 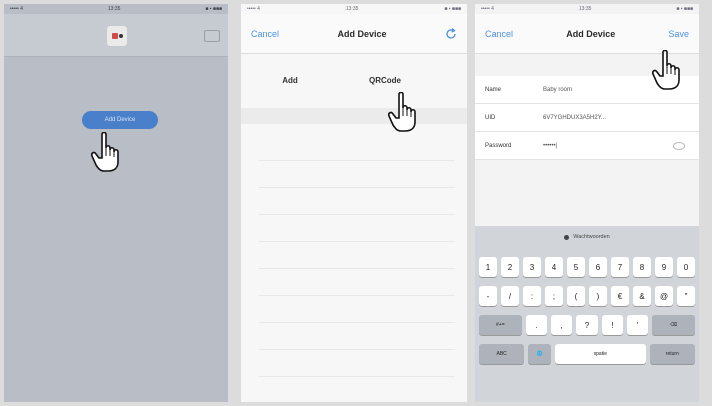 I want to click on add-device-button: Add Device, so click(x=120, y=120).